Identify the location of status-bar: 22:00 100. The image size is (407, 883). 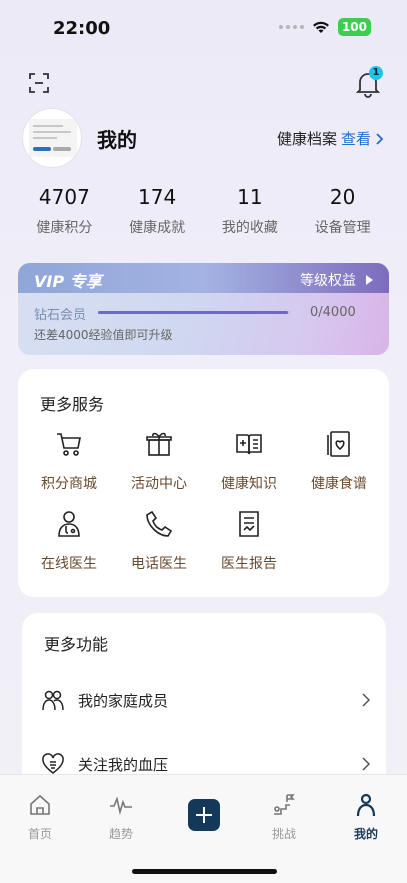
(203, 28).